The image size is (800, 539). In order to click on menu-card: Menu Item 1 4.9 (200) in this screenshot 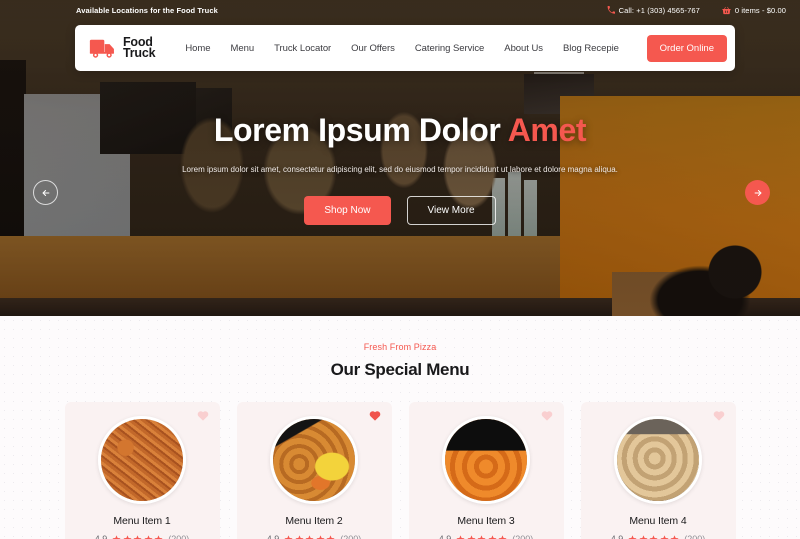, I will do `click(142, 470)`.